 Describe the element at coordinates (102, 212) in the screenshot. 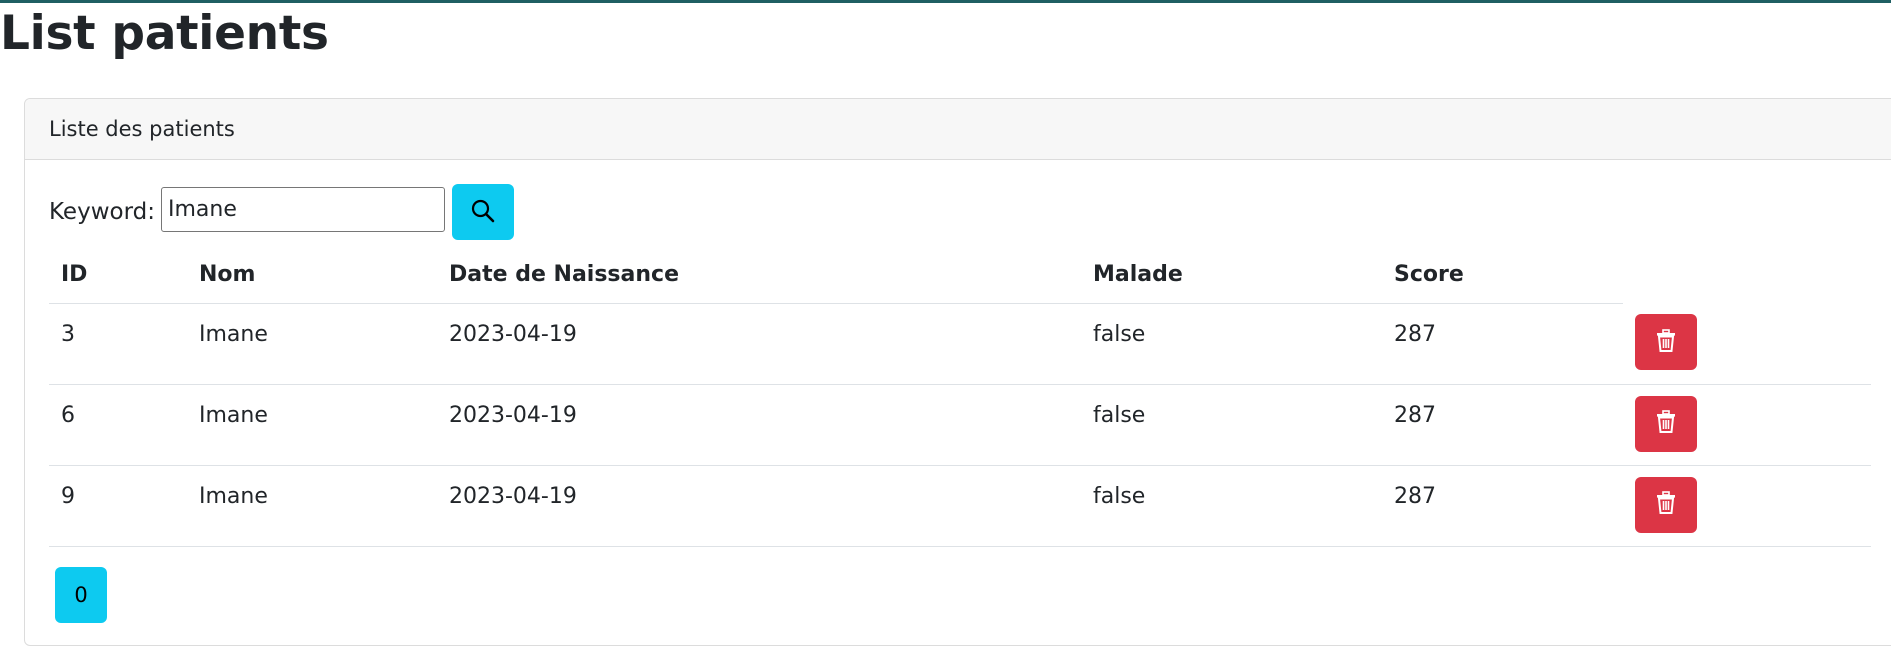

I see `keyword-label: Keyword:` at that location.